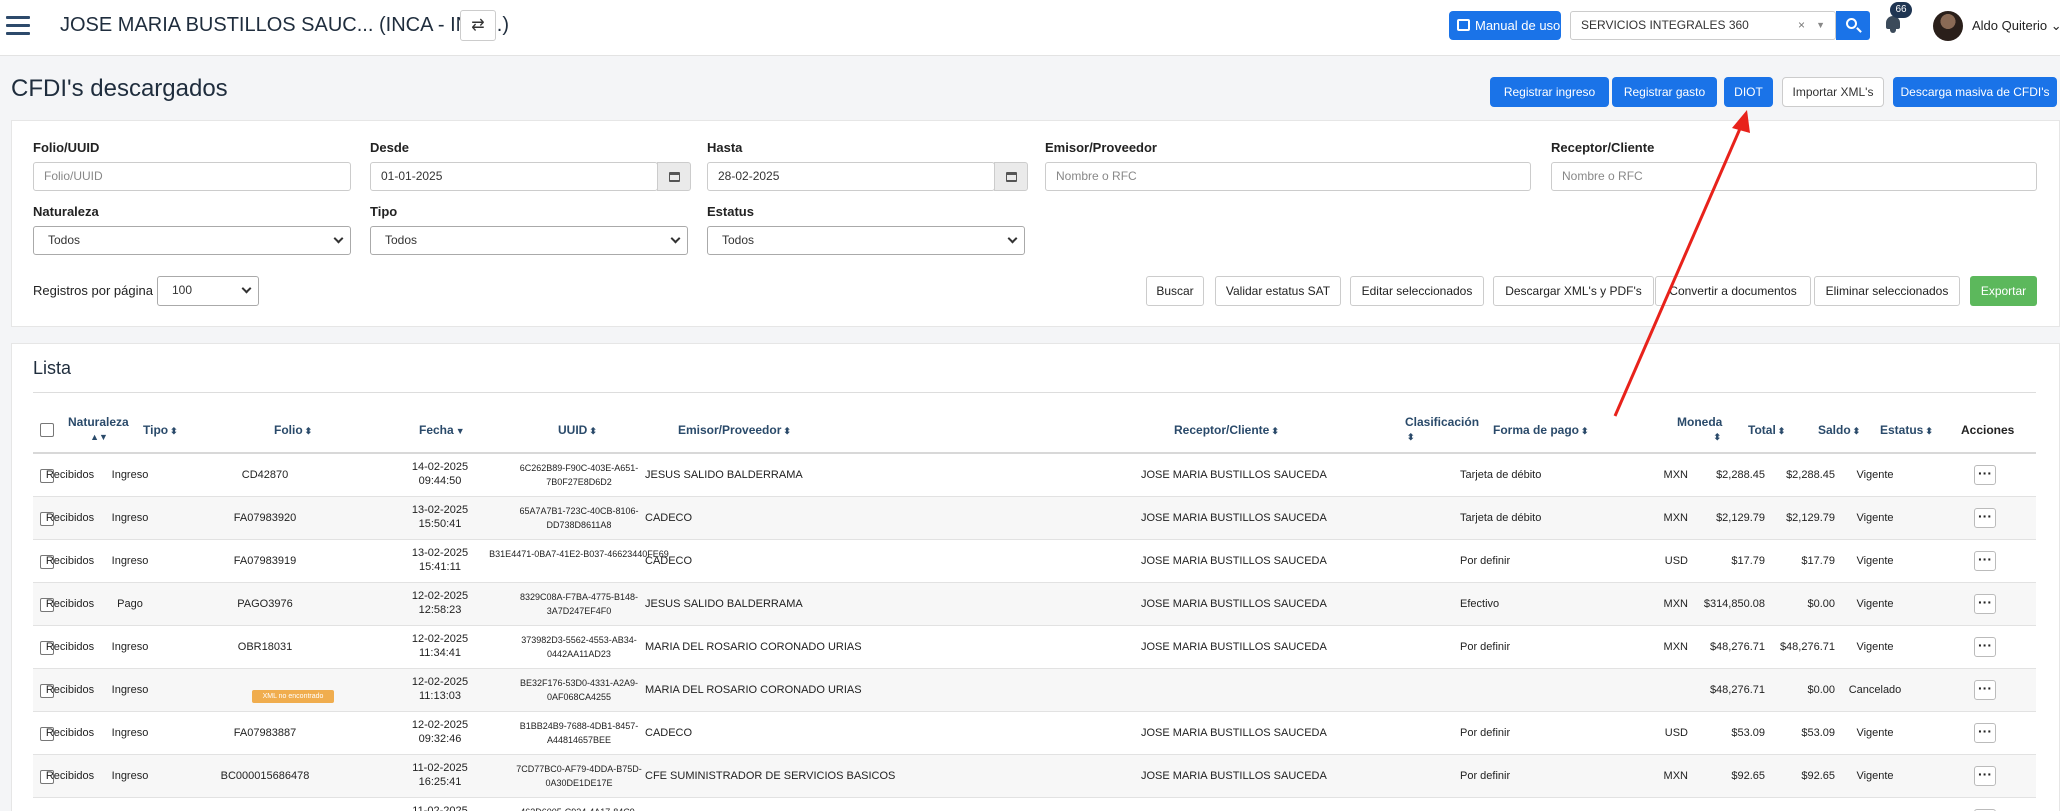 This screenshot has width=2060, height=811. What do you see at coordinates (579, 611) in the screenshot?
I see `uuid-line: 3A7D247EF4F0` at bounding box center [579, 611].